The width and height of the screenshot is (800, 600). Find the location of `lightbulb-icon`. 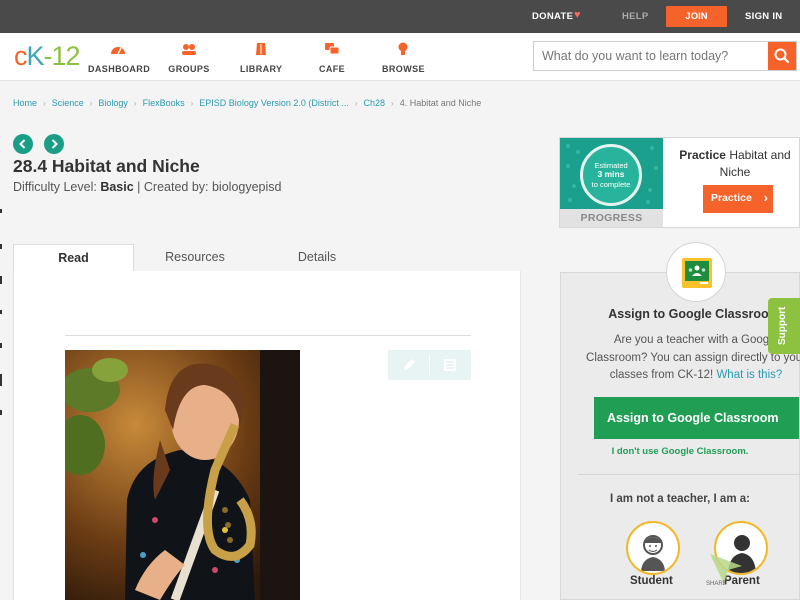

lightbulb-icon is located at coordinates (403, 48).